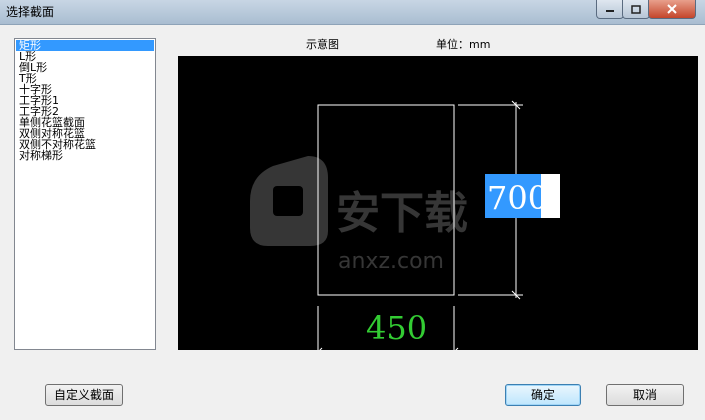  Describe the element at coordinates (352, 12) in the screenshot. I see `title-bar: 选择截面` at that location.